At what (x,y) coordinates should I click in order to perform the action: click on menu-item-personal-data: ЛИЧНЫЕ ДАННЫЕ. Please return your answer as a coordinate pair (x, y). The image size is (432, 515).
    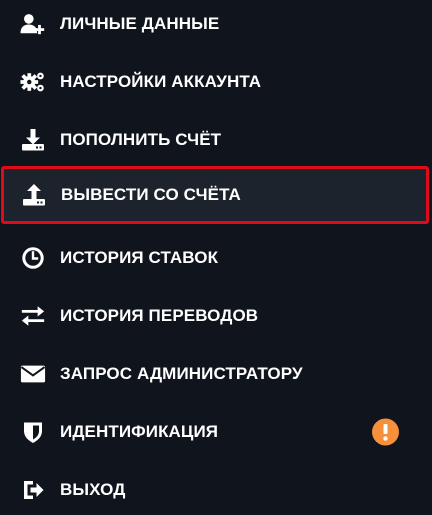
    Looking at the image, I should click on (216, 26).